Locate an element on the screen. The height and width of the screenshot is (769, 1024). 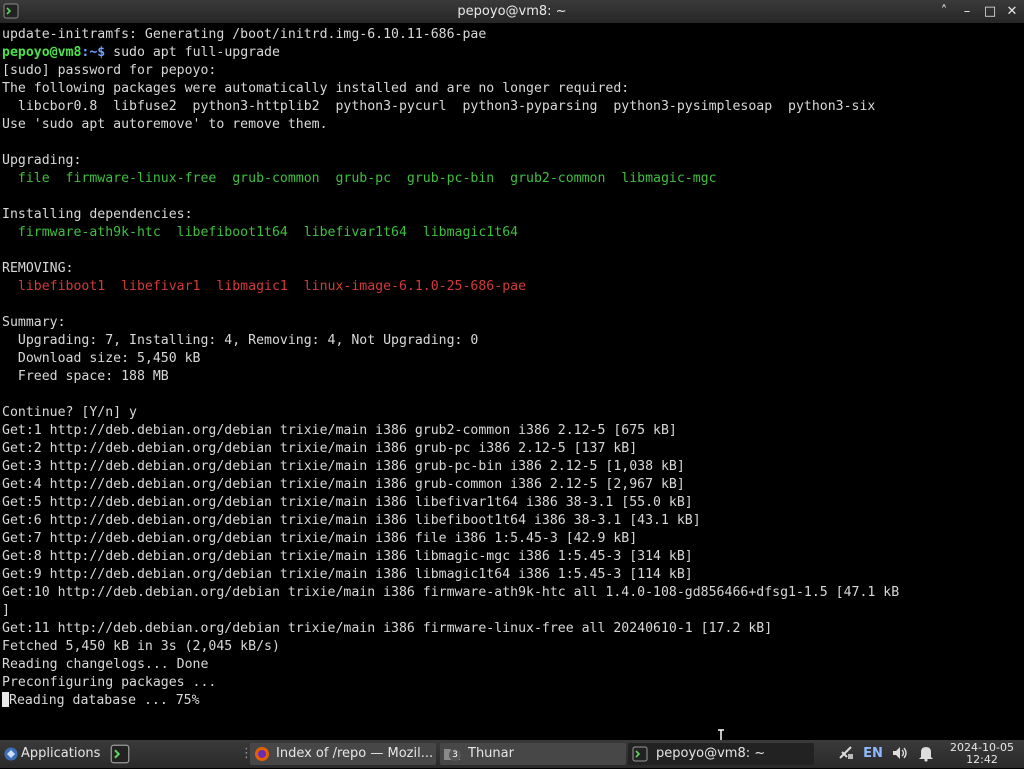
terminal-line: Download size: 5,450 kB is located at coordinates (101, 358).